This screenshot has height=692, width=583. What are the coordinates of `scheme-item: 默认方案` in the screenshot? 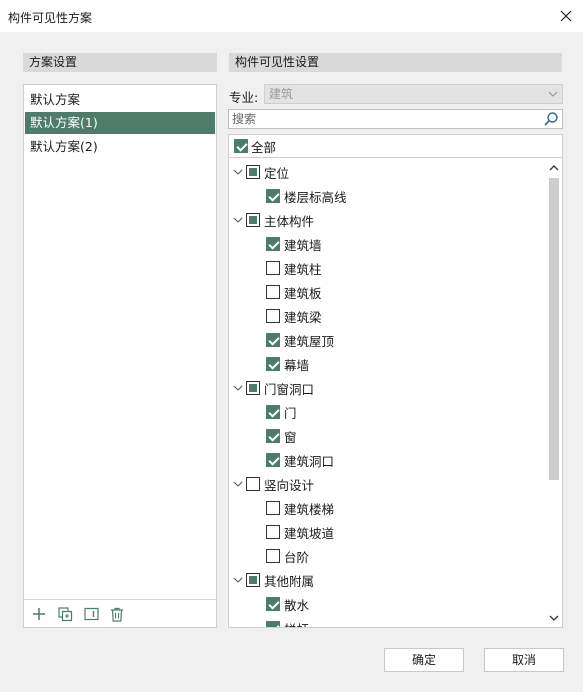 It's located at (120, 100).